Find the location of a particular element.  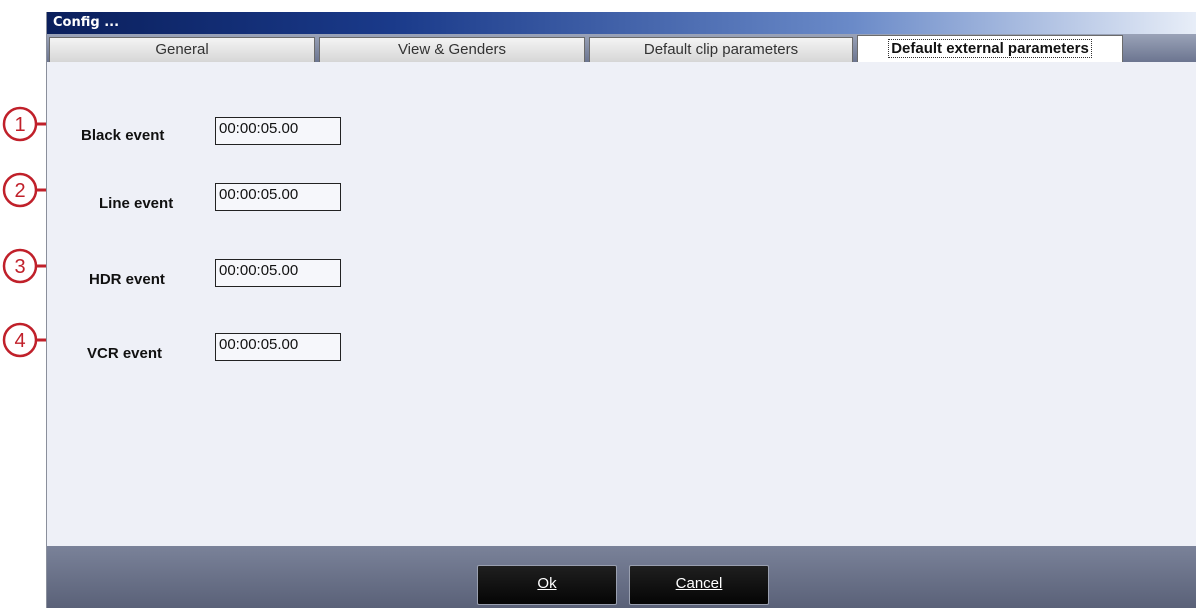

svg-text: 1 is located at coordinates (19, 125).